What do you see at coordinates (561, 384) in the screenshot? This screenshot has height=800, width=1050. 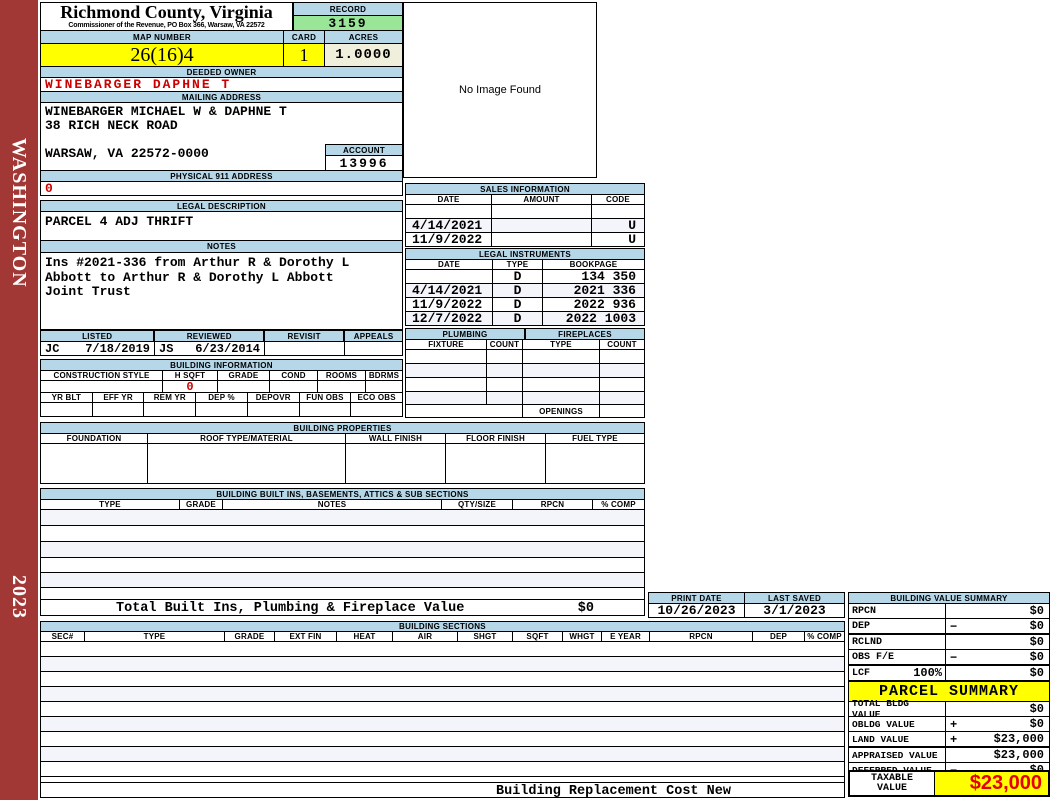 I see `fireplace-type-cell` at bounding box center [561, 384].